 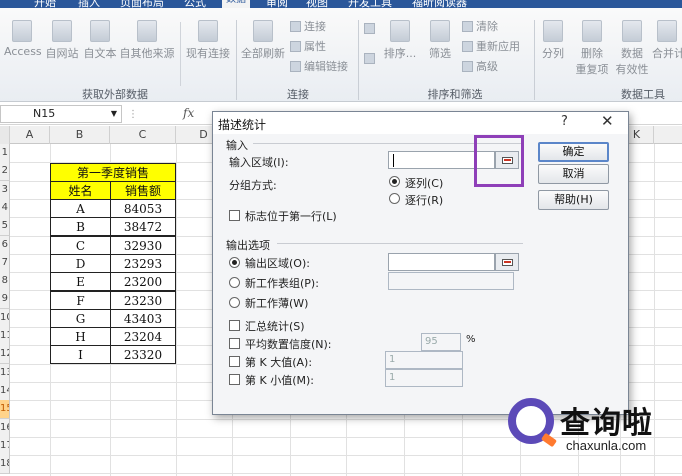 I want to click on table-cell-sales: 38472, so click(x=143, y=227).